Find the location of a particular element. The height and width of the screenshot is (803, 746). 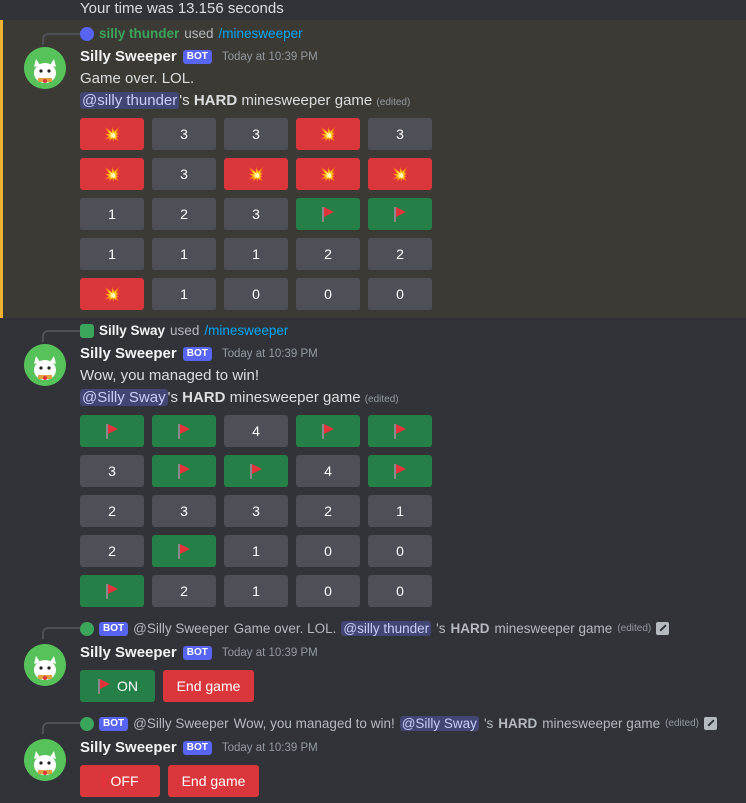

reply-username: Silly Sway is located at coordinates (132, 330).